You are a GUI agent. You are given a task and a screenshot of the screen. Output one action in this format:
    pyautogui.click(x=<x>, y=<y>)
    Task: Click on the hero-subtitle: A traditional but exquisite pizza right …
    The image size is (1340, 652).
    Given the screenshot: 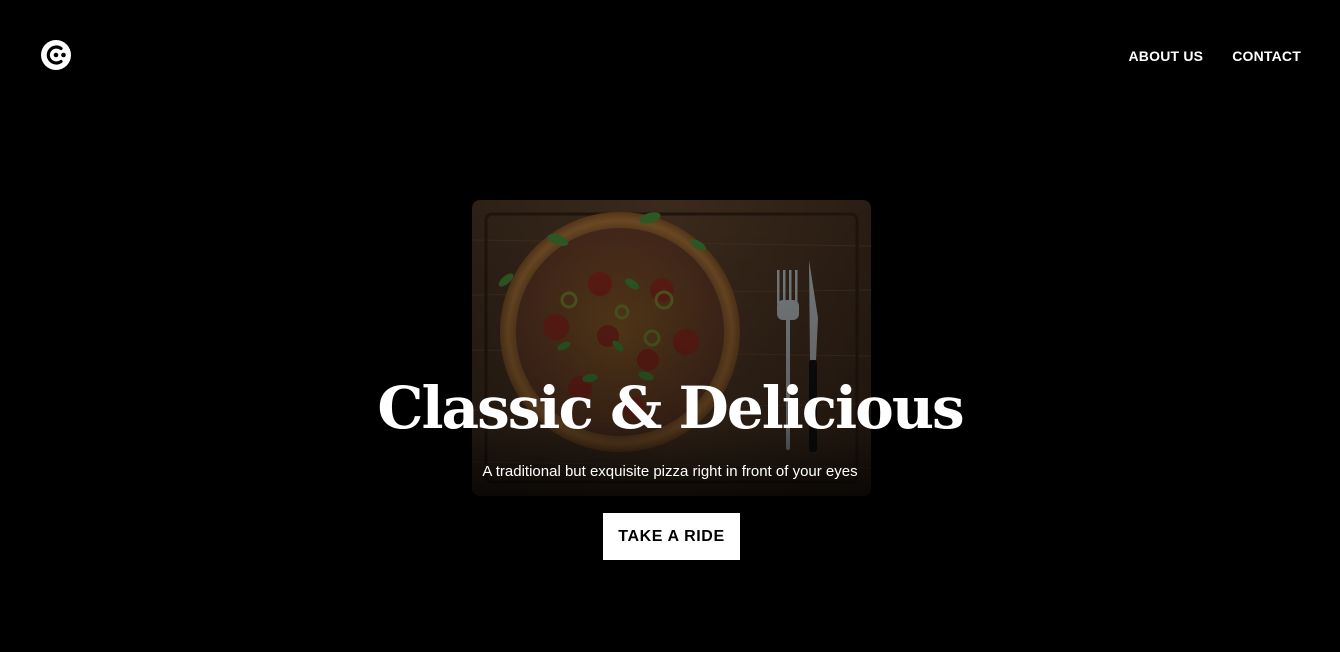 What is the action you would take?
    pyautogui.click(x=670, y=471)
    